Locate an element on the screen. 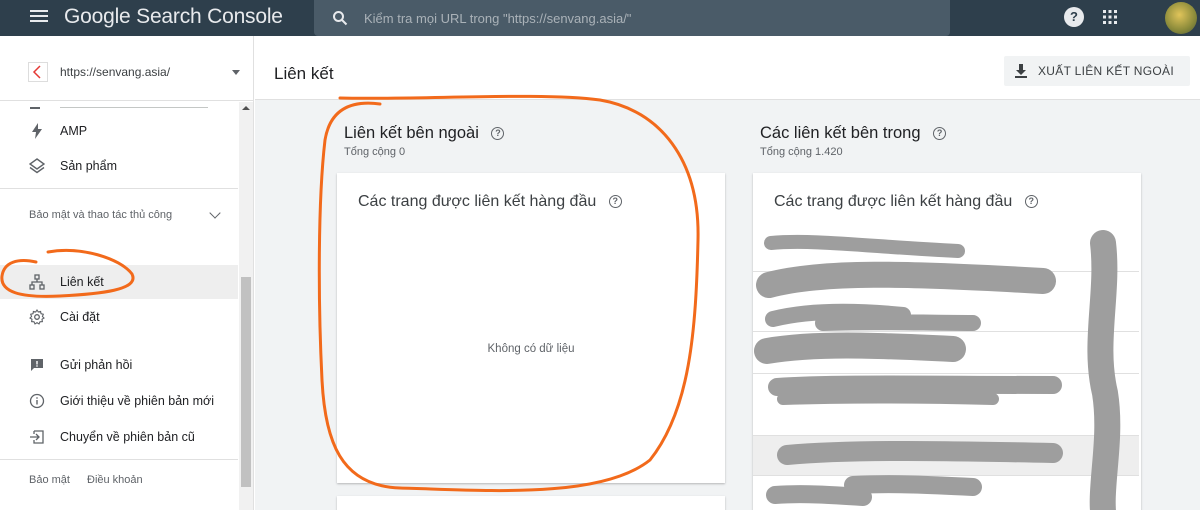 This screenshot has height=522, width=1200. page-title: Liên kết is located at coordinates (304, 73).